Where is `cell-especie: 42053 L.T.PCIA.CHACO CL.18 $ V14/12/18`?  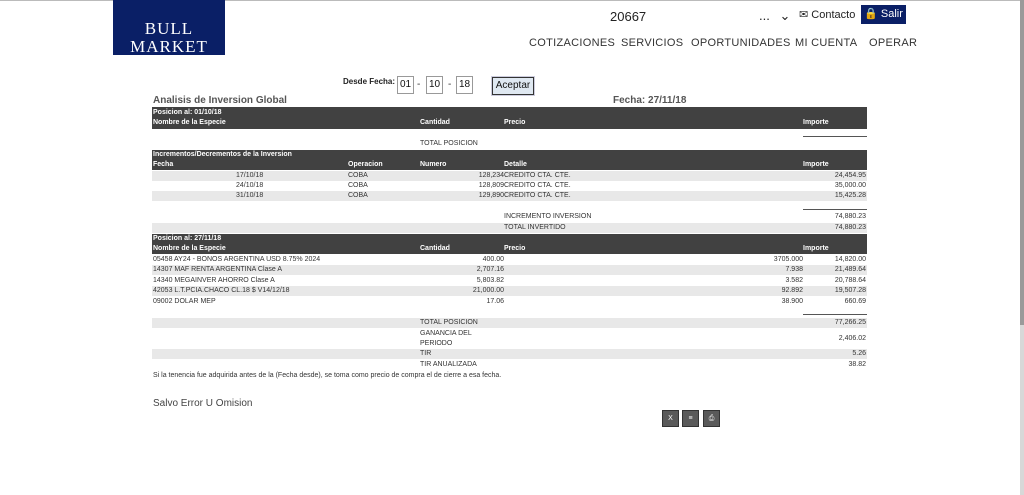
cell-especie: 42053 L.T.PCIA.CHACO CL.18 $ V14/12/18 is located at coordinates (221, 290).